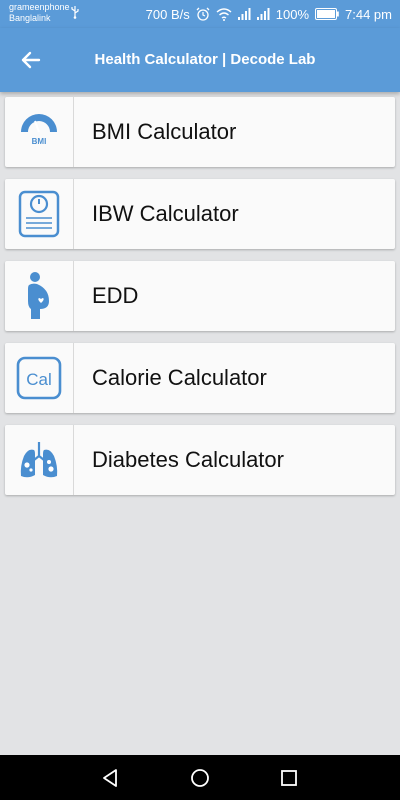 This screenshot has width=400, height=800. Describe the element at coordinates (75, 12) in the screenshot. I see `usb-icon` at that location.